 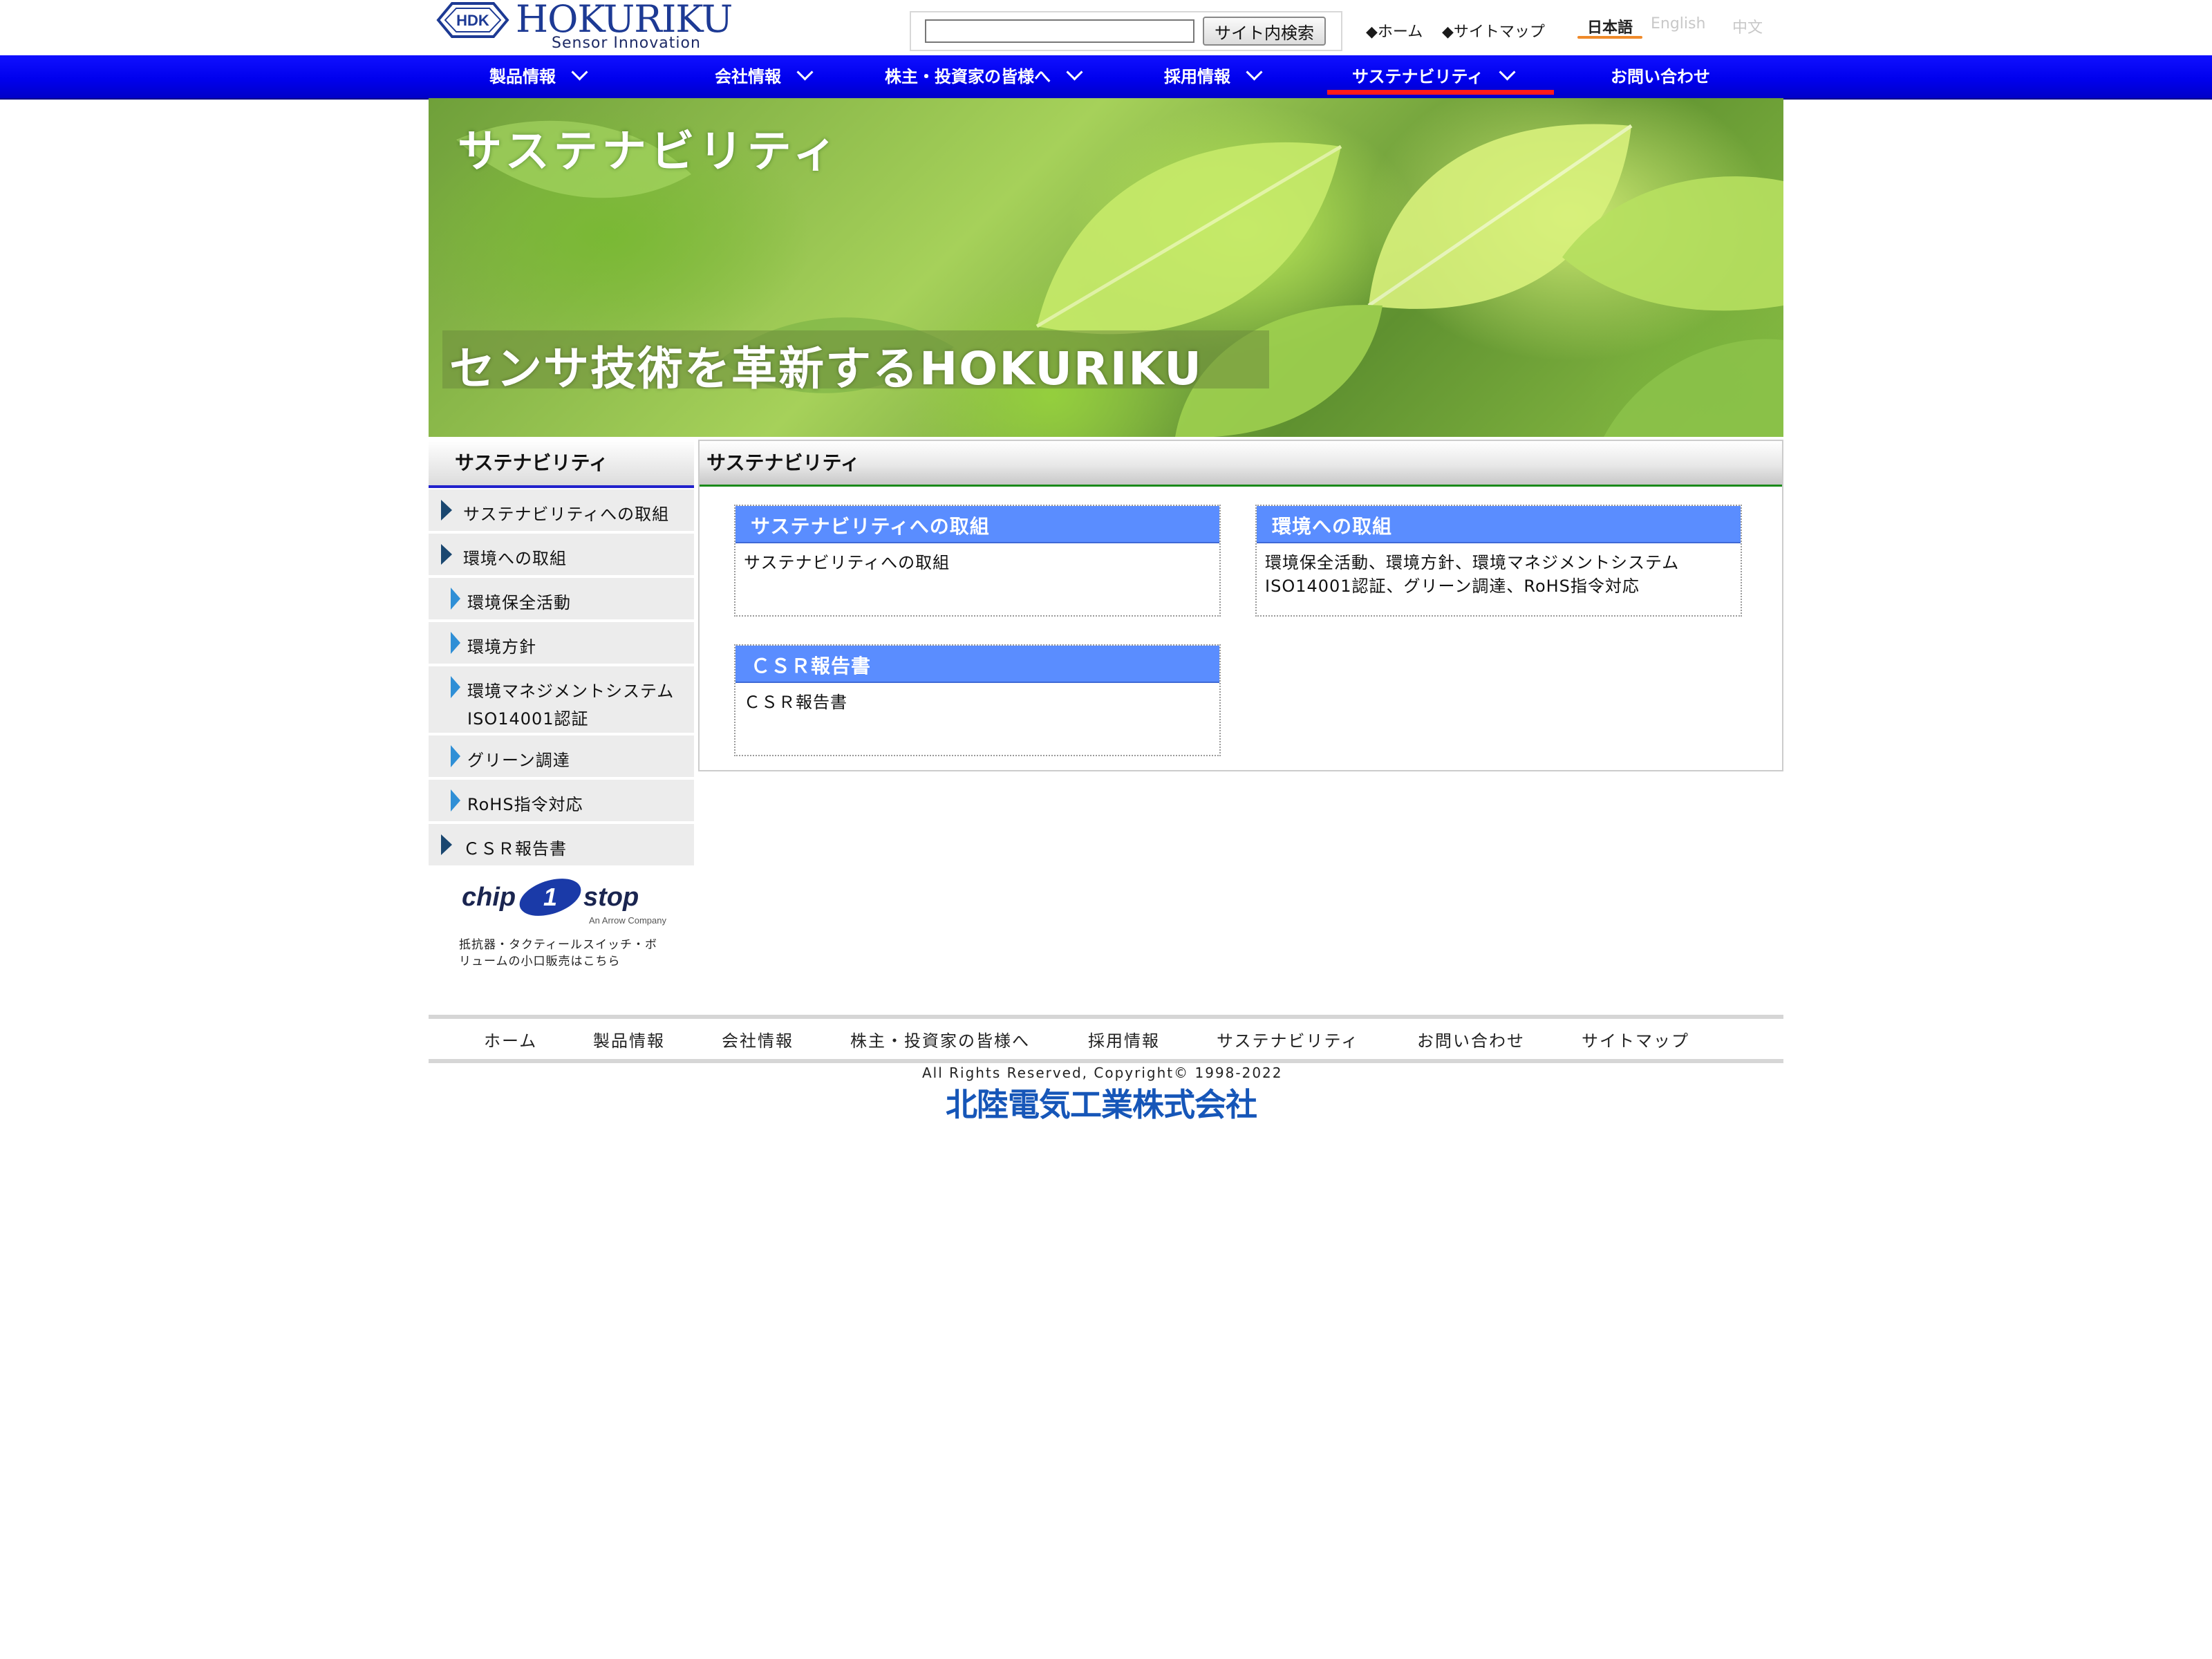 I want to click on nav-active-underline, so click(x=1441, y=92).